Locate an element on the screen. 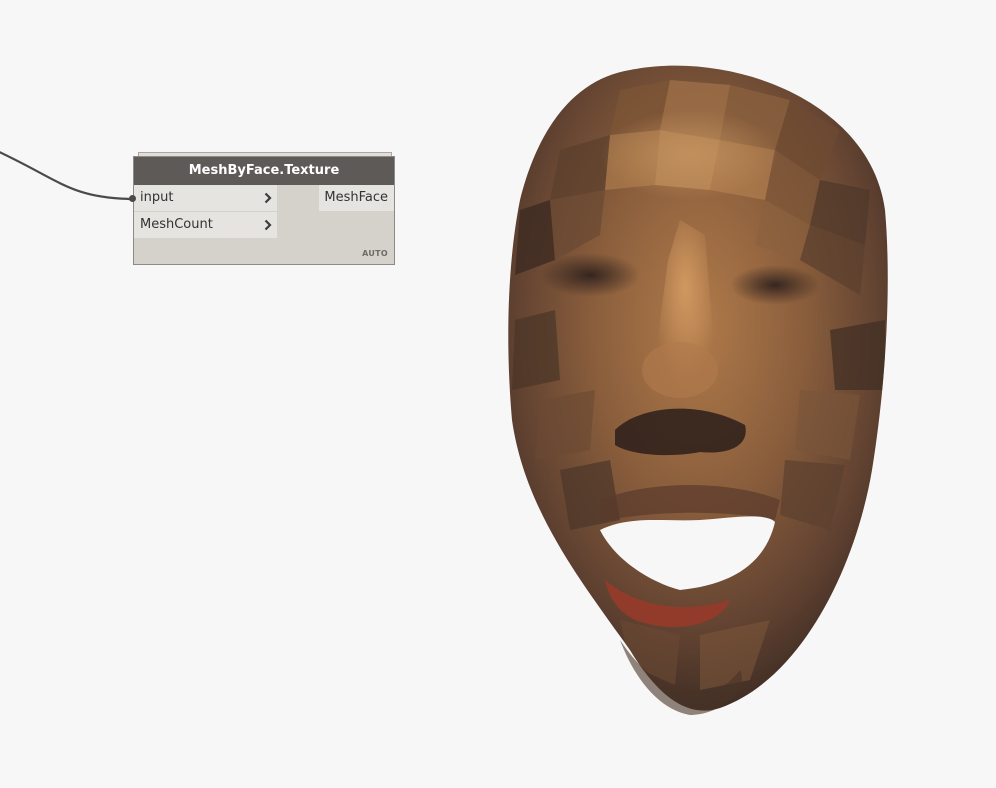  input-port-meshcount: MeshCount is located at coordinates (205, 225).